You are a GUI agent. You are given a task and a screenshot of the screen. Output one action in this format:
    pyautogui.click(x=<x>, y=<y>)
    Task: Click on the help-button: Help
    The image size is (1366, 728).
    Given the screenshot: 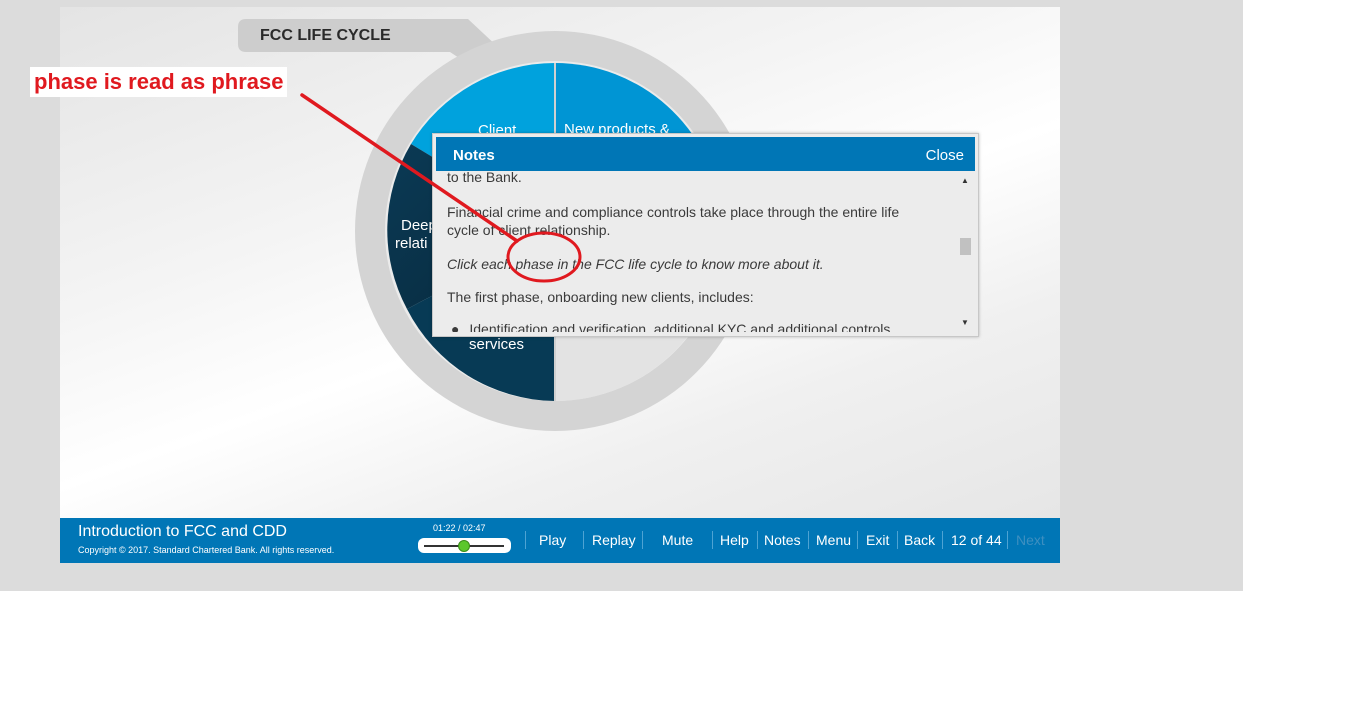 What is the action you would take?
    pyautogui.click(x=734, y=540)
    